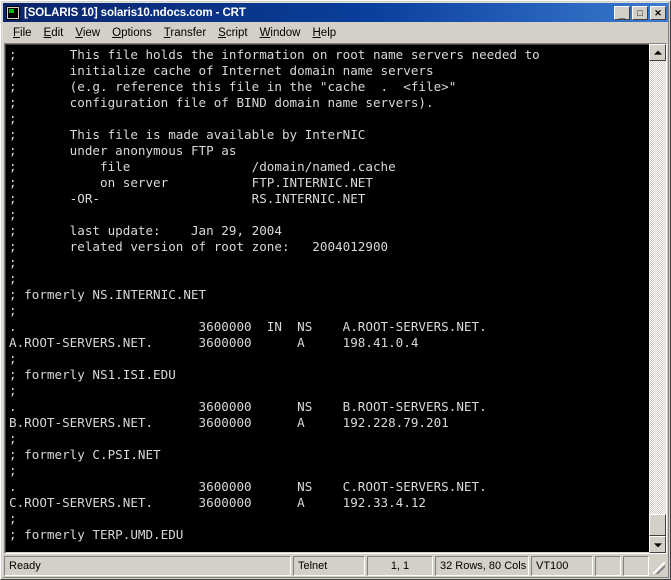 The image size is (671, 580). I want to click on menu-item-view: View, so click(87, 33).